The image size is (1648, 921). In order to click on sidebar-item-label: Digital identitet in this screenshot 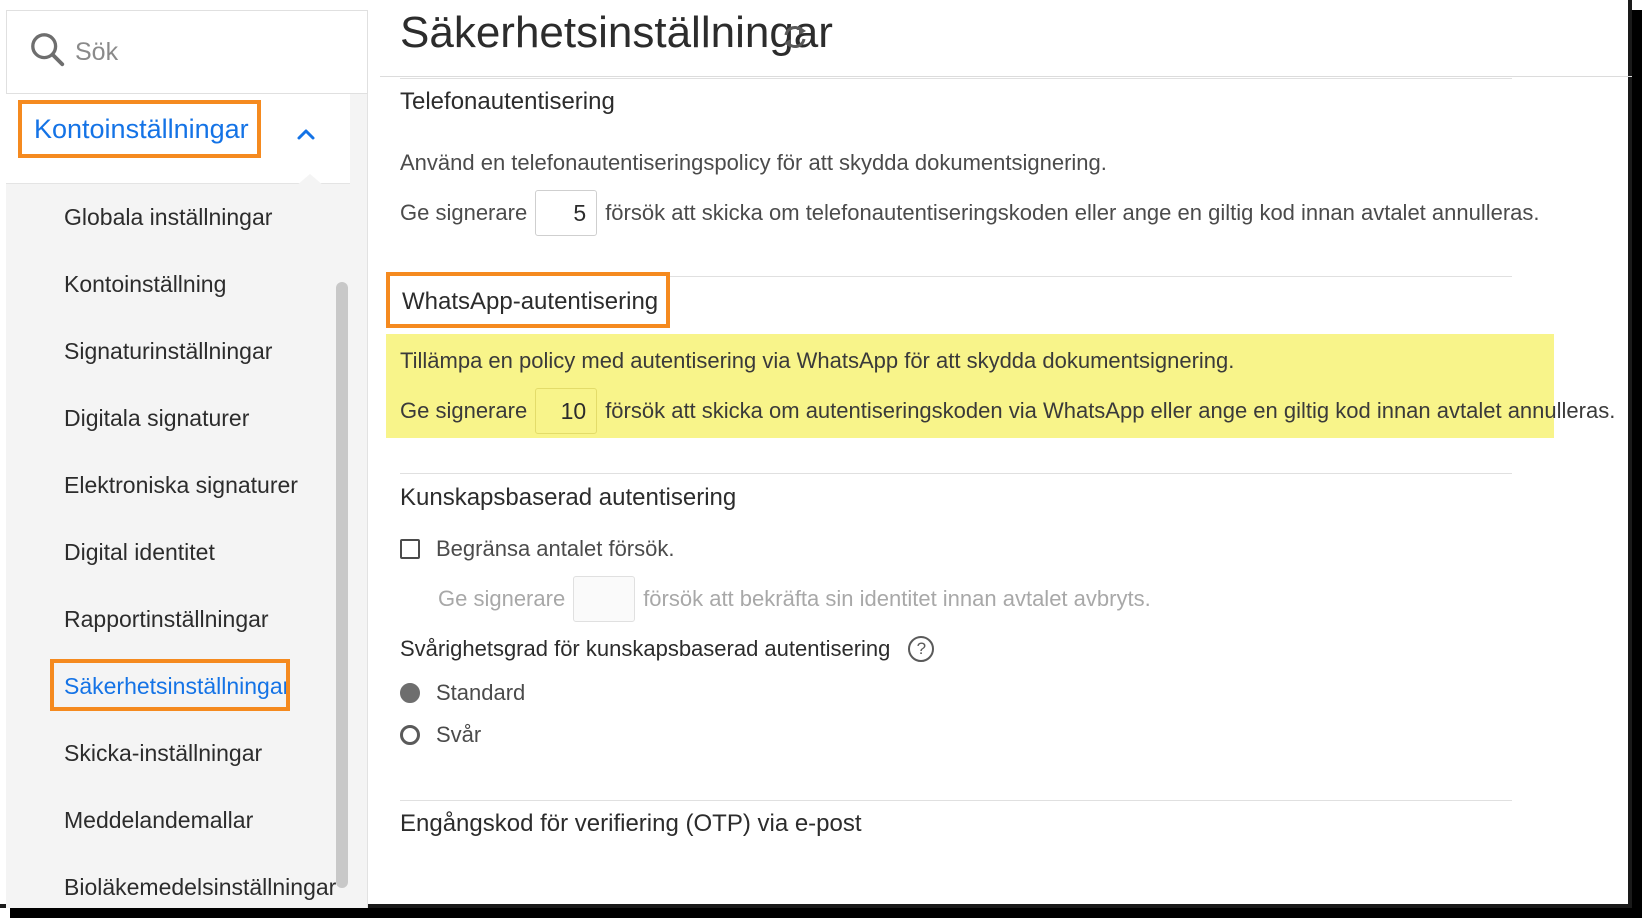, I will do `click(139, 552)`.